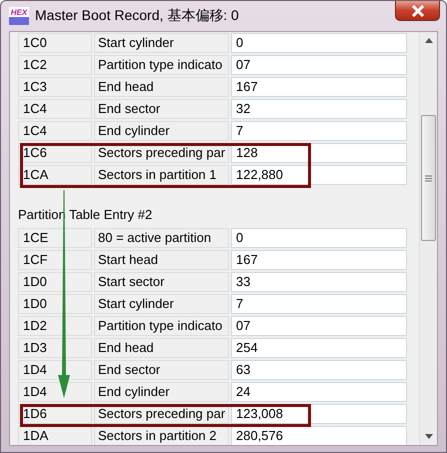  Describe the element at coordinates (319, 153) in the screenshot. I see `value-field: 128` at that location.